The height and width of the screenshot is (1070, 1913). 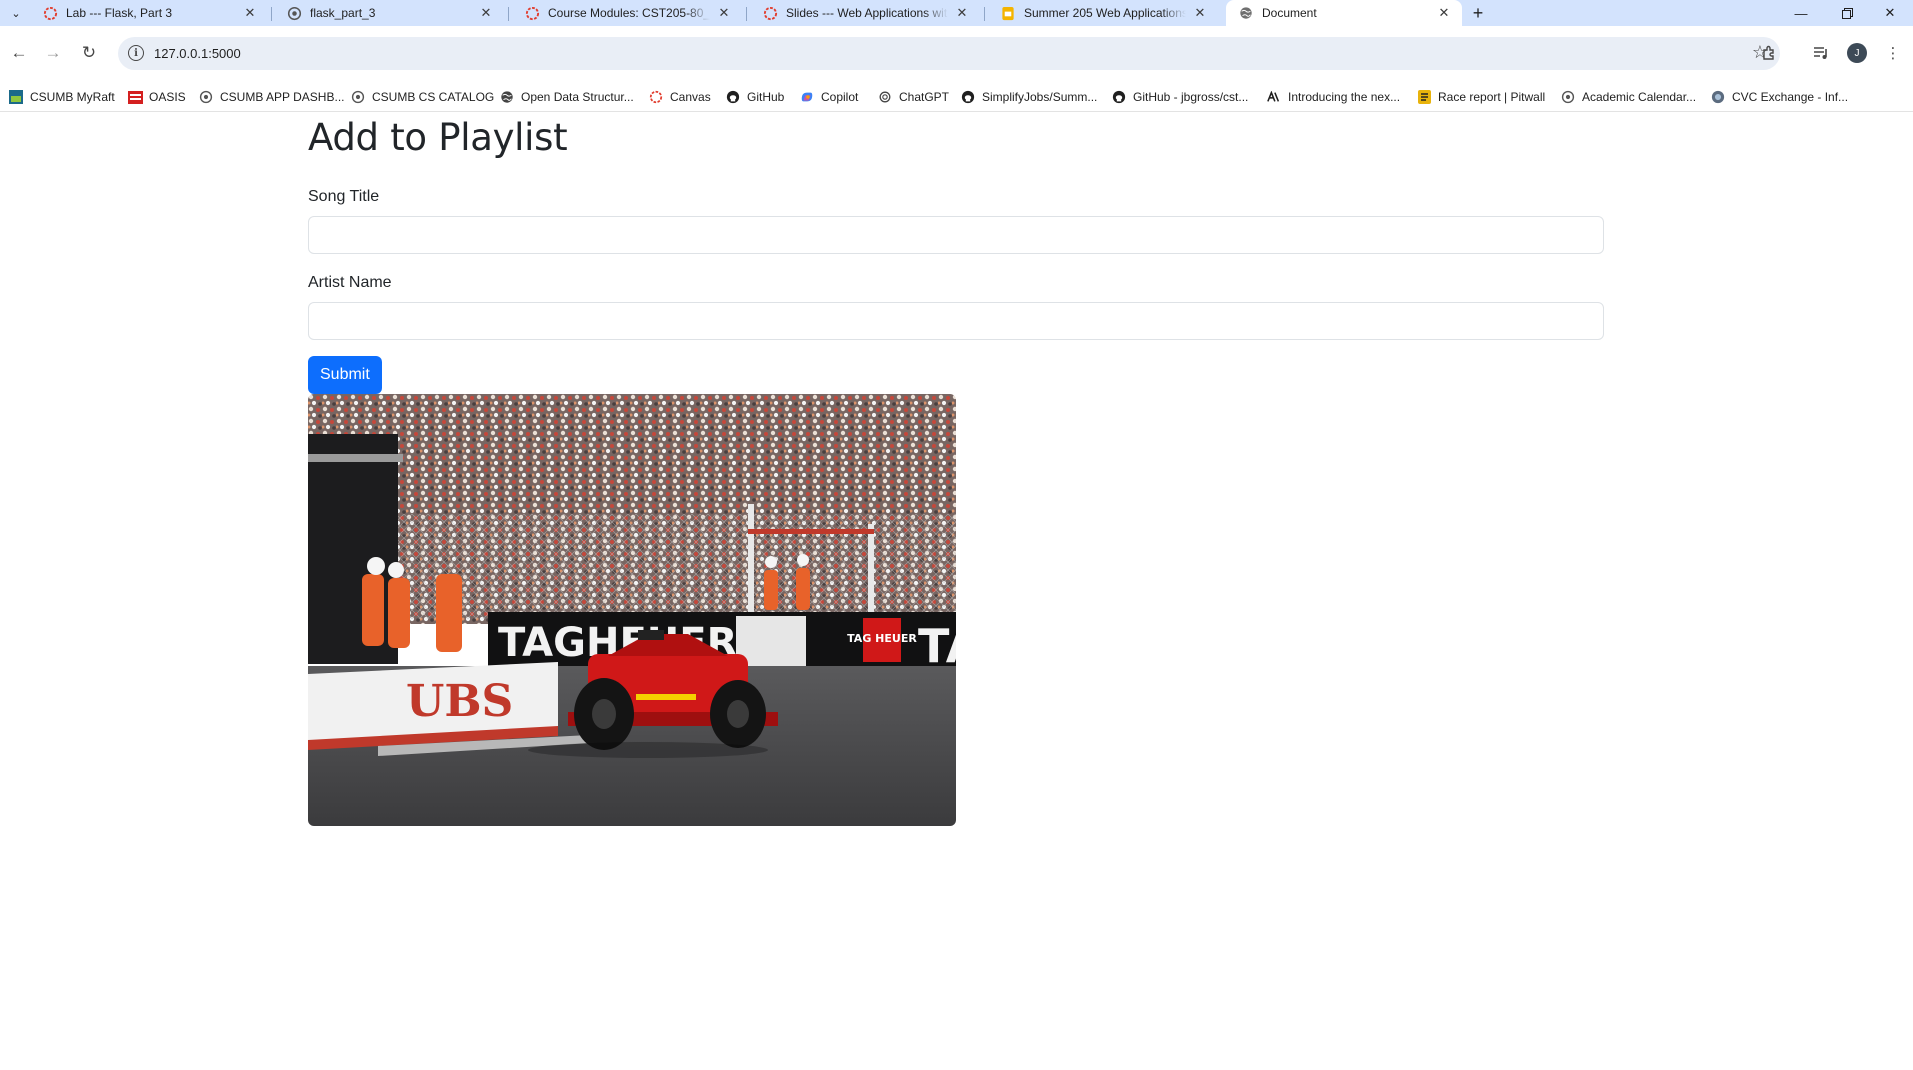 I want to click on artist-name-label: Artist Name, so click(x=350, y=282).